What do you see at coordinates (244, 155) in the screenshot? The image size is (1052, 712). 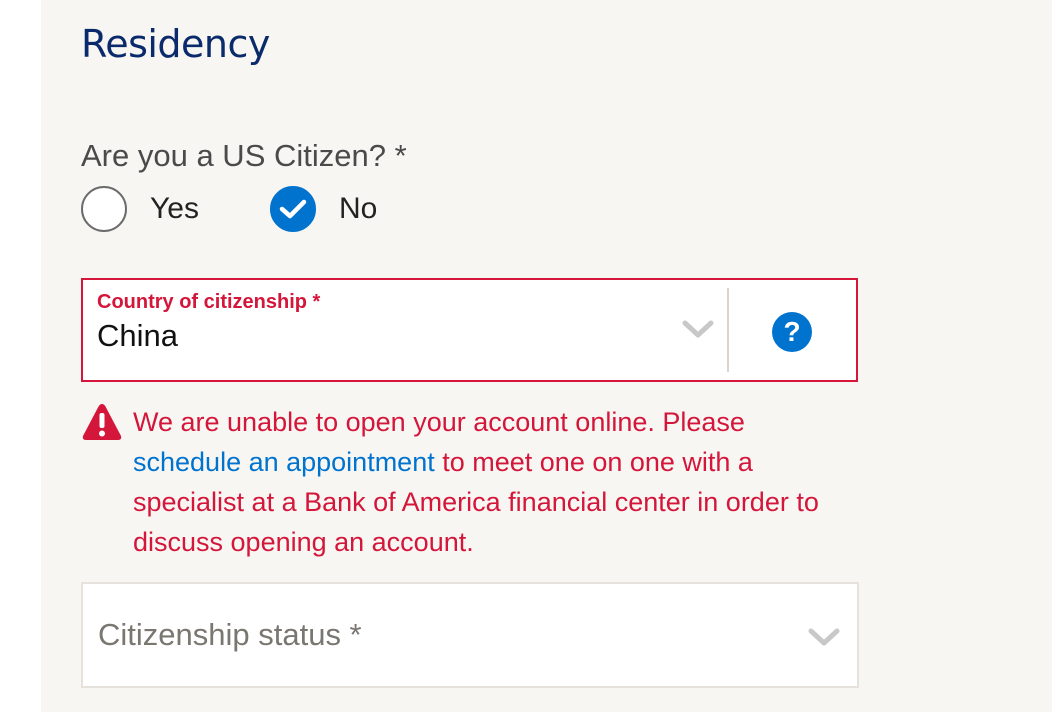 I see `citizen-question-label: Are you a US Citizen? *` at bounding box center [244, 155].